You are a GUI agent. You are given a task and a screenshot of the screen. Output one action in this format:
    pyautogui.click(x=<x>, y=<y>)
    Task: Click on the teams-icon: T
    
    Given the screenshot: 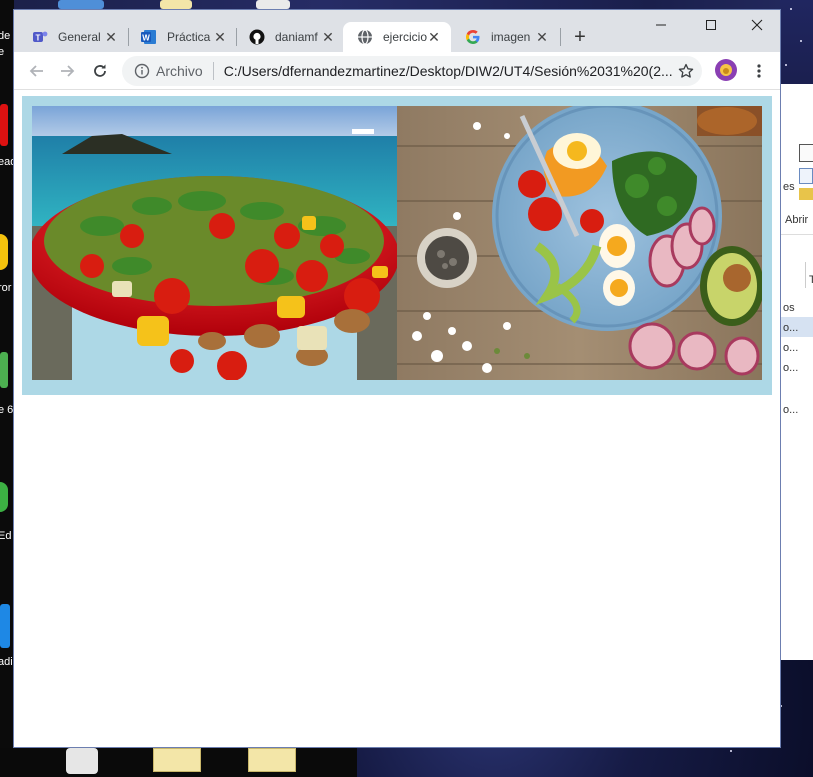 What is the action you would take?
    pyautogui.click(x=40, y=37)
    